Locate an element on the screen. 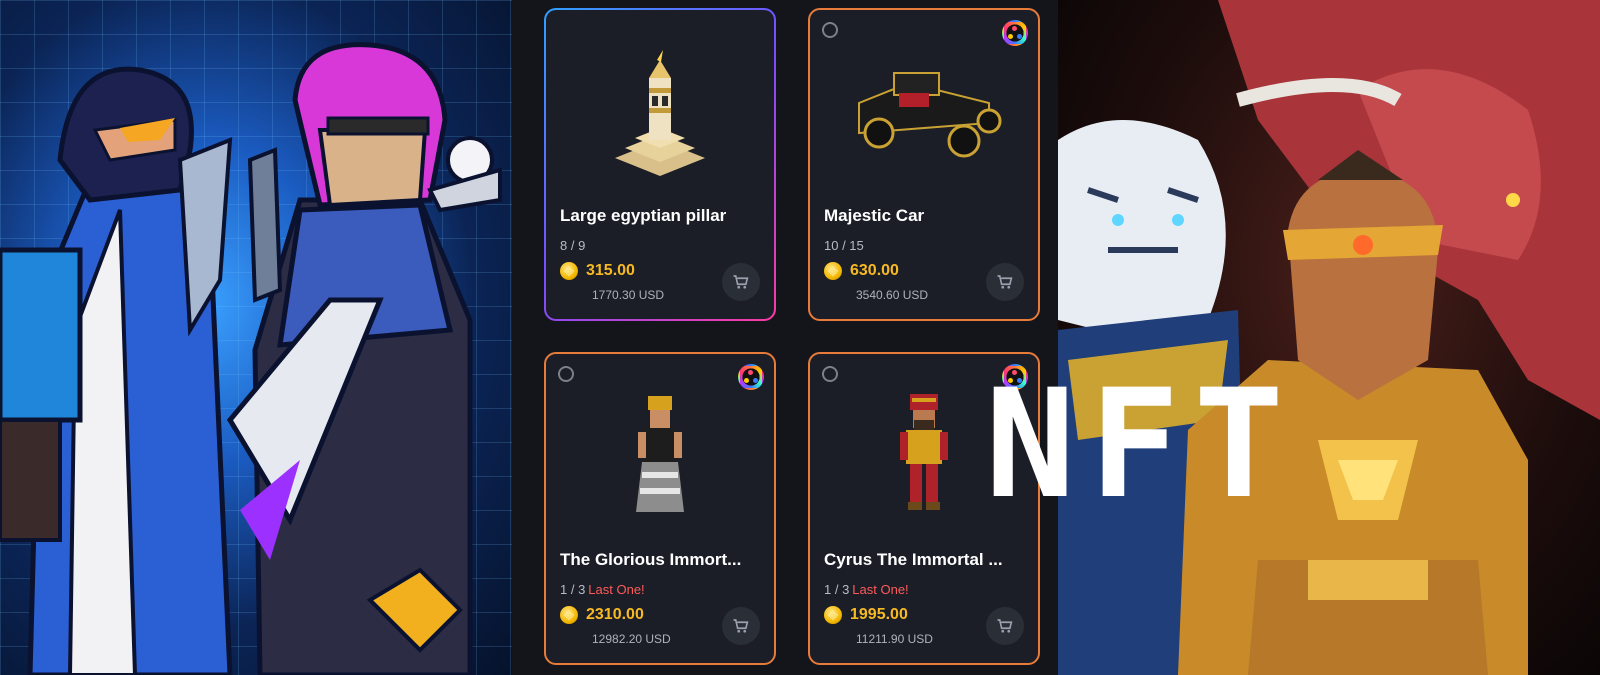  item-thumbnail-pillar is located at coordinates (660, 113).